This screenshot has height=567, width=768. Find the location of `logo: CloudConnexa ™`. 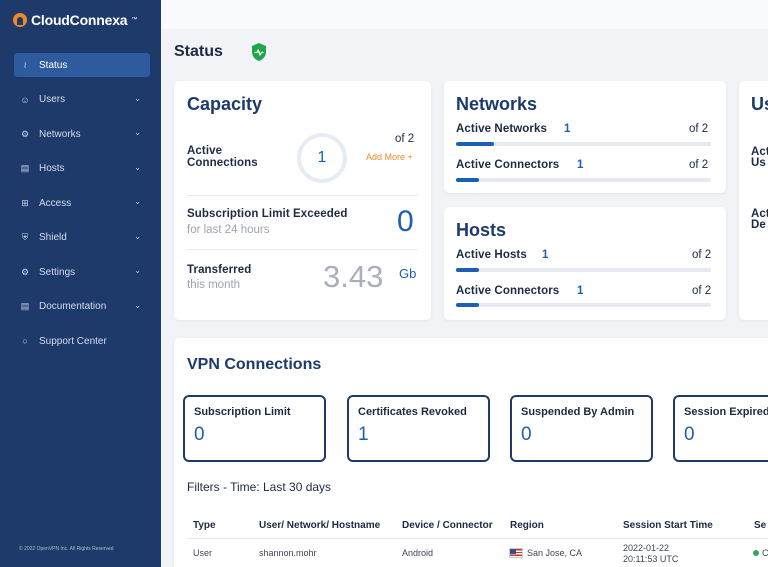

logo: CloudConnexa ™ is located at coordinates (75, 20).